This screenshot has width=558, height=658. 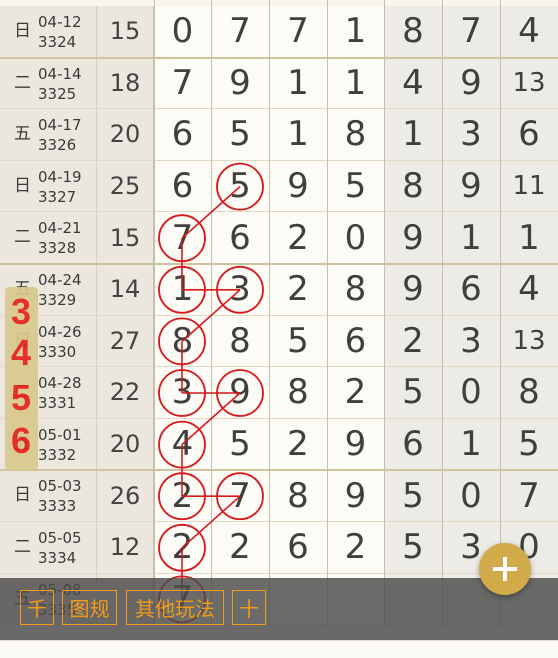 I want to click on date-label: 04-14, so click(x=60, y=73).